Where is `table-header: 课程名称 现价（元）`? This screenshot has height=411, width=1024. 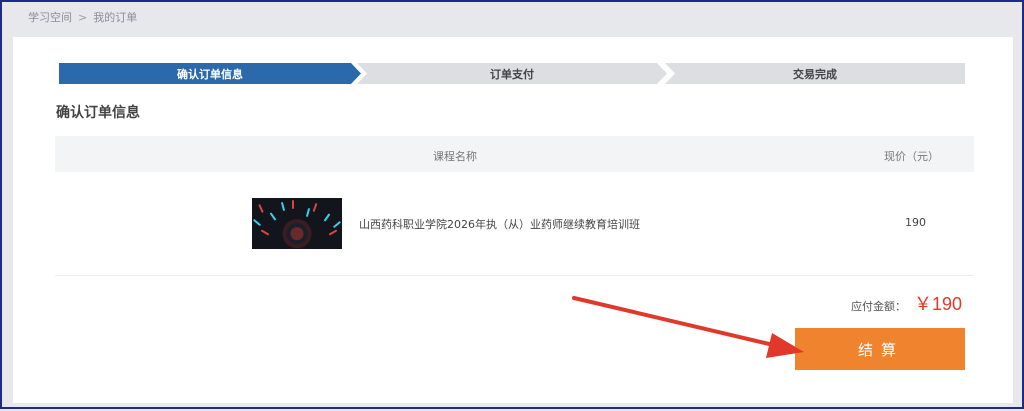 table-header: 课程名称 现价（元） is located at coordinates (514, 154).